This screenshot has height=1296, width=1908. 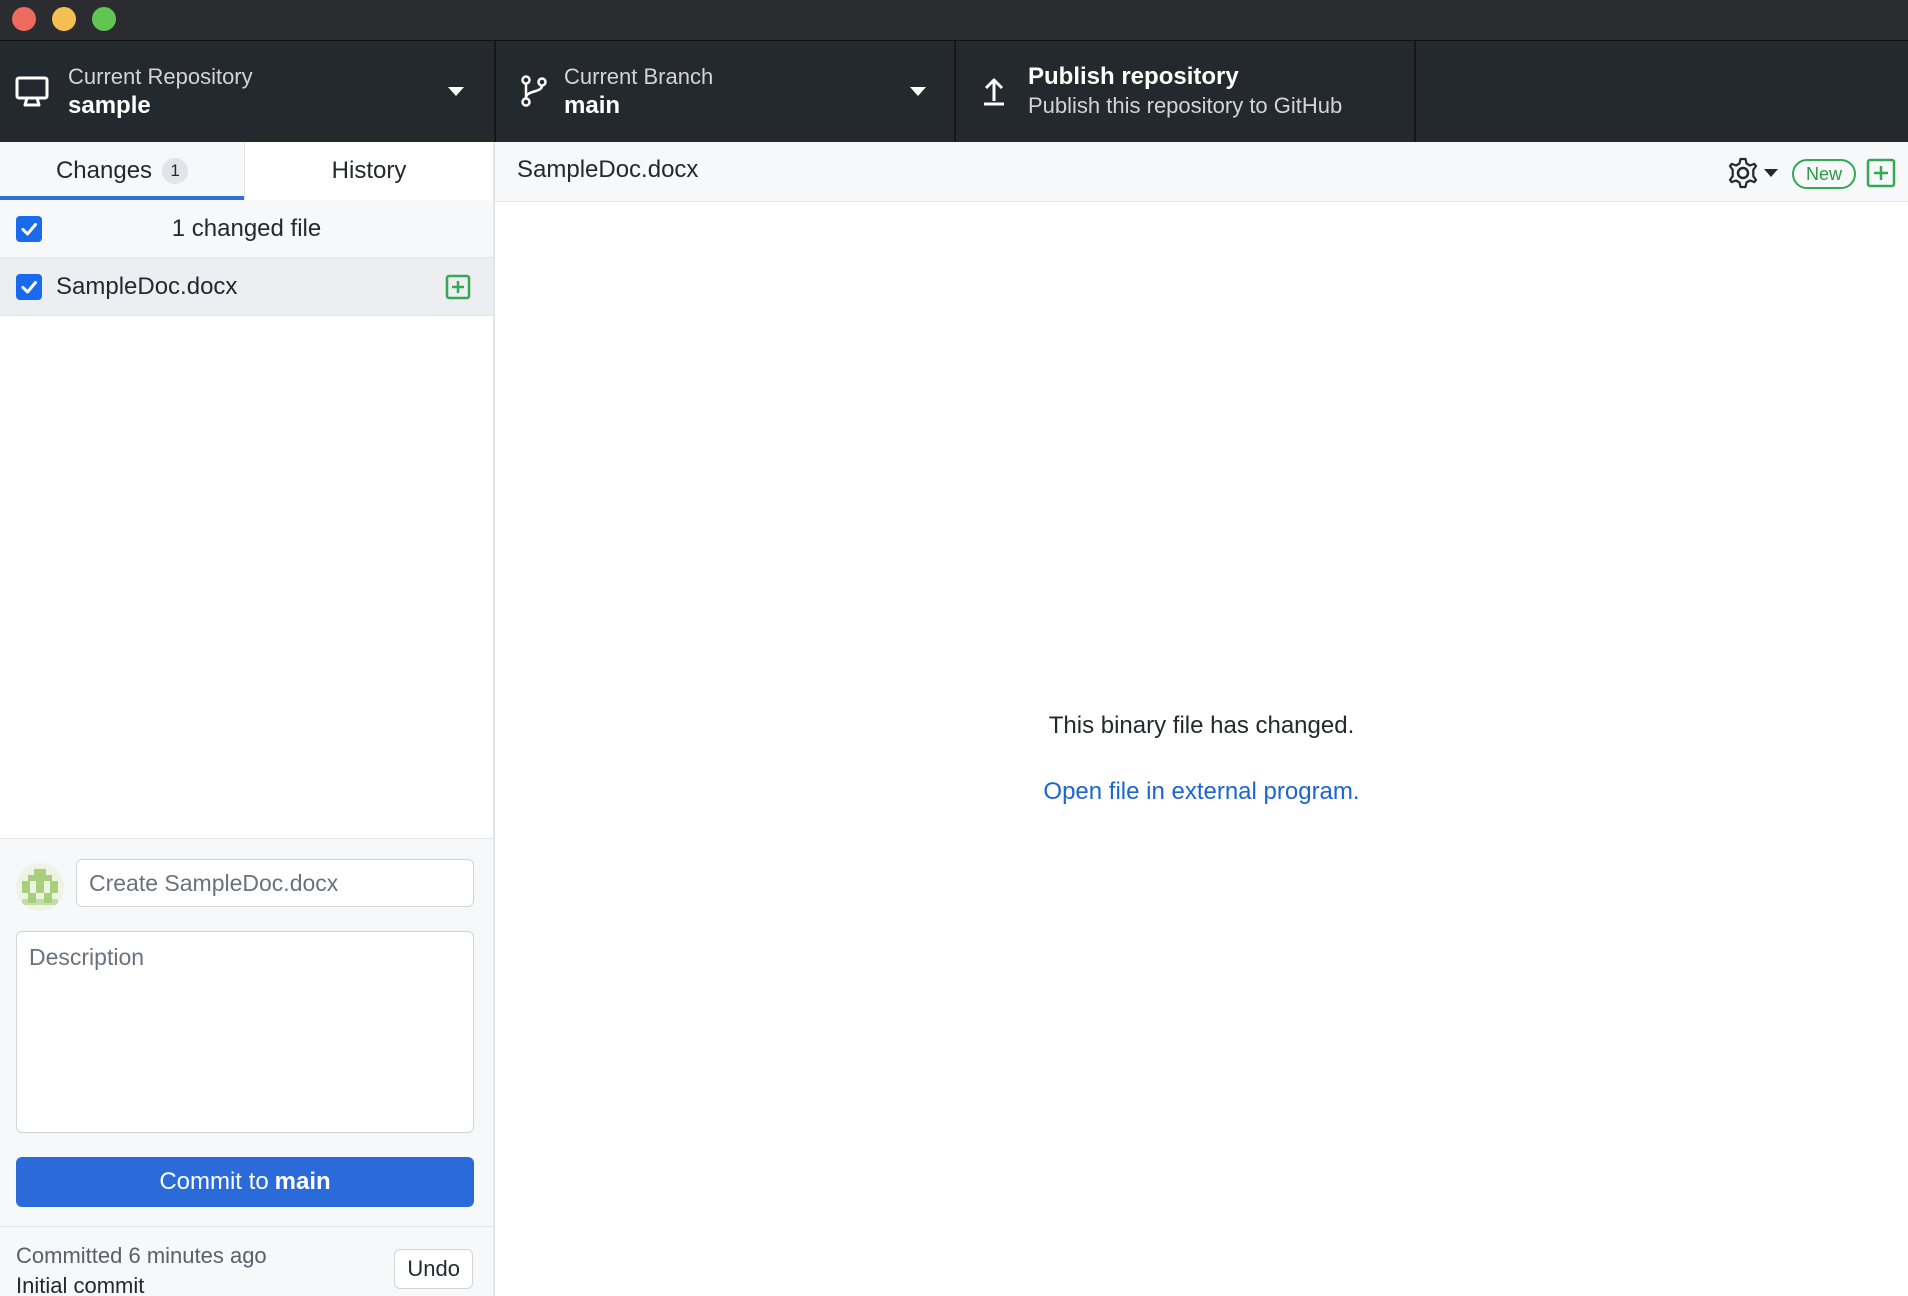 What do you see at coordinates (1201, 725) in the screenshot?
I see `binary-file-message: This binary file has changed.` at bounding box center [1201, 725].